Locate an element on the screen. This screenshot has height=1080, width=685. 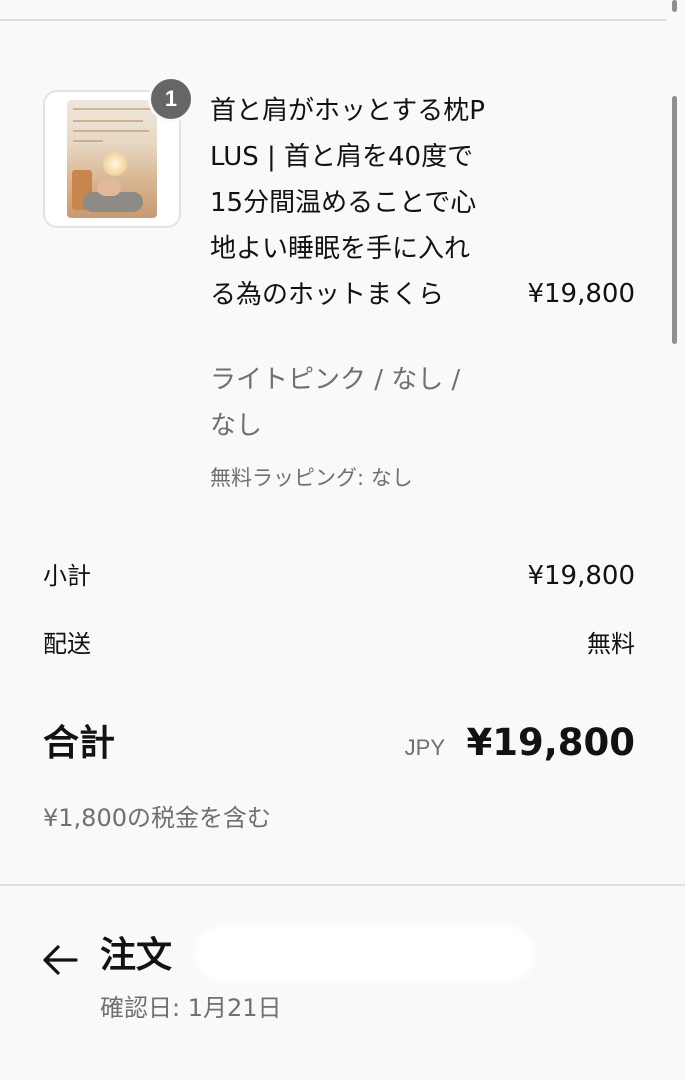
lamp-light is located at coordinates (115, 164).